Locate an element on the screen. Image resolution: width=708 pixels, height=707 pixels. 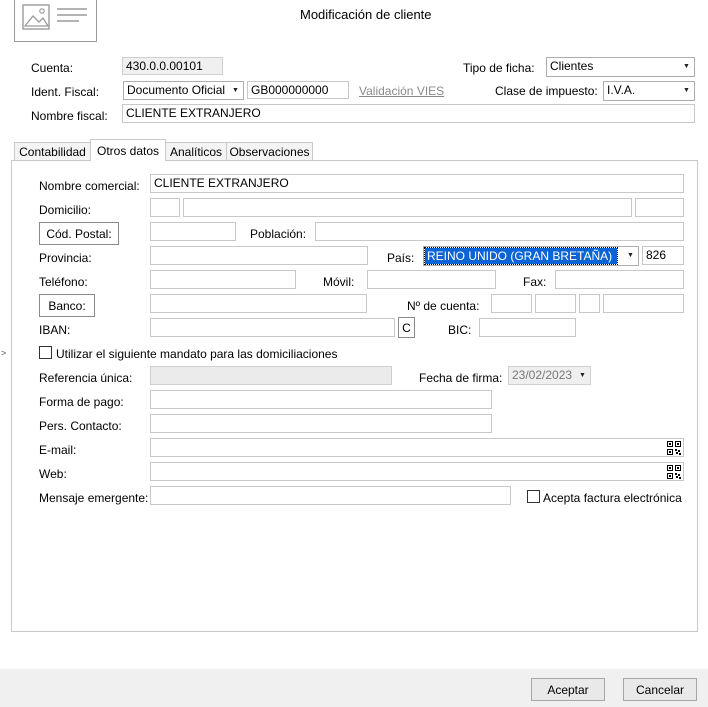
pers-contacto-field is located at coordinates (321, 423).